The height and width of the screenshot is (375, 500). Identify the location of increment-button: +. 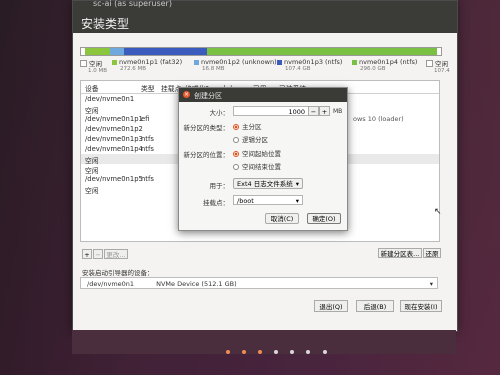
(324, 111).